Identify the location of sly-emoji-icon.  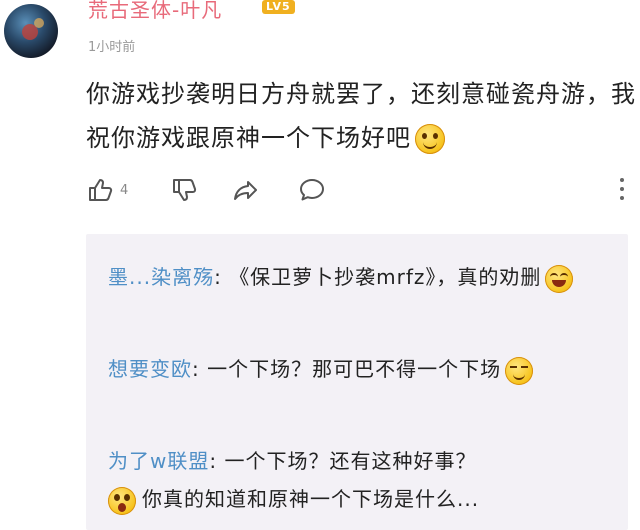
(519, 370).